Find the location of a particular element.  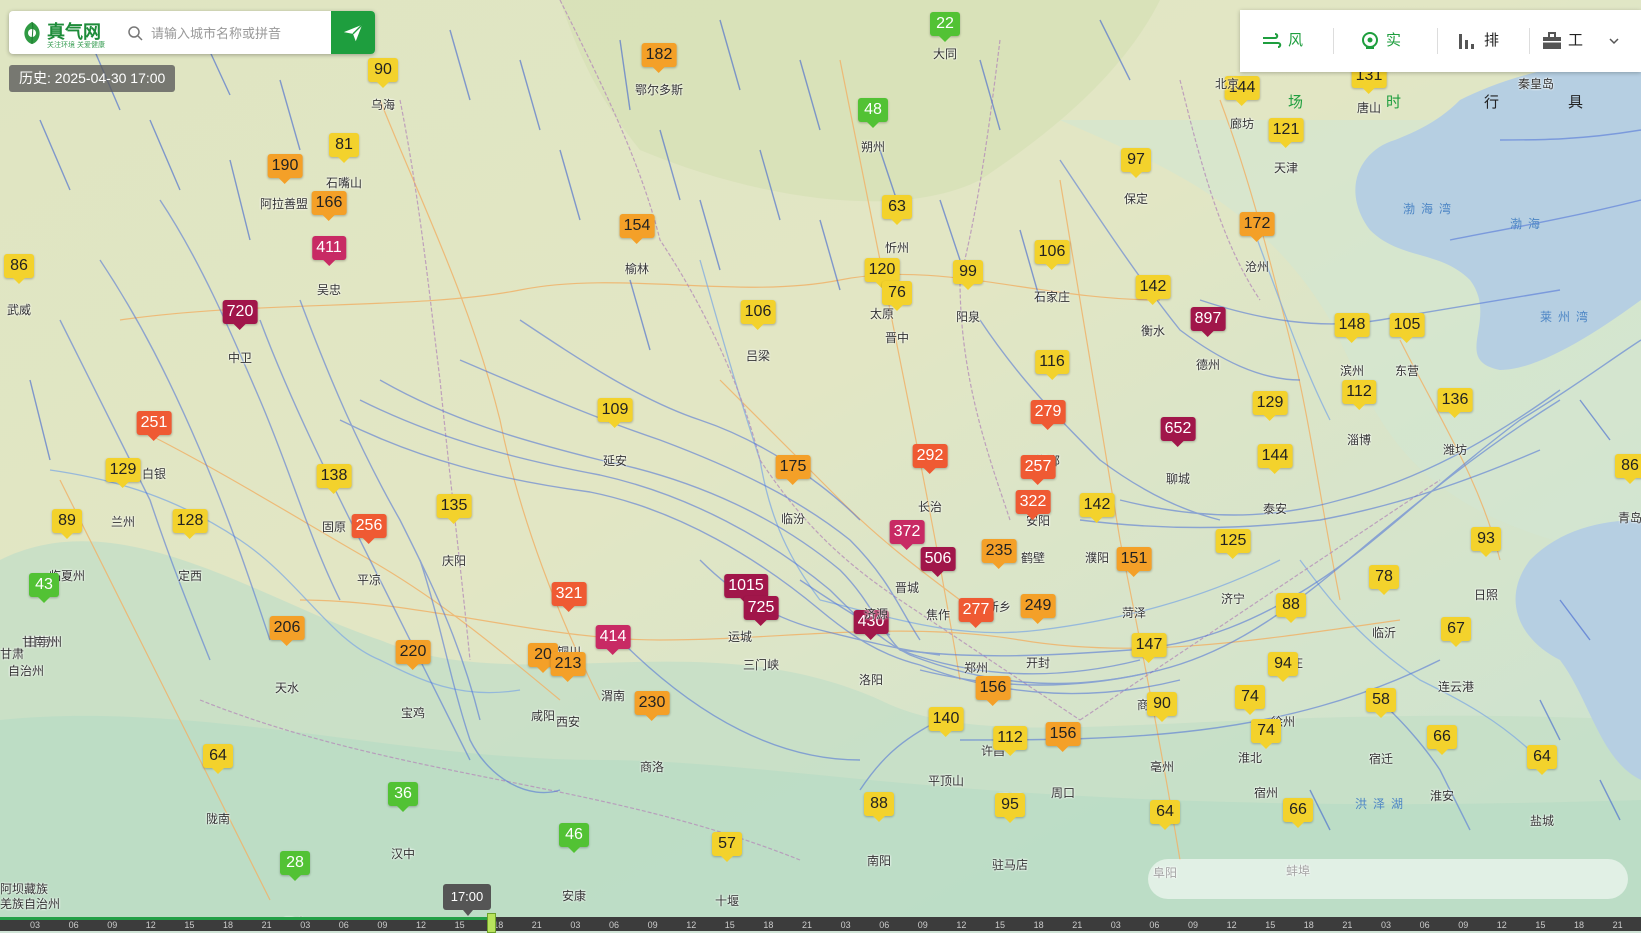

aqi-marker: 1015 is located at coordinates (746, 589).